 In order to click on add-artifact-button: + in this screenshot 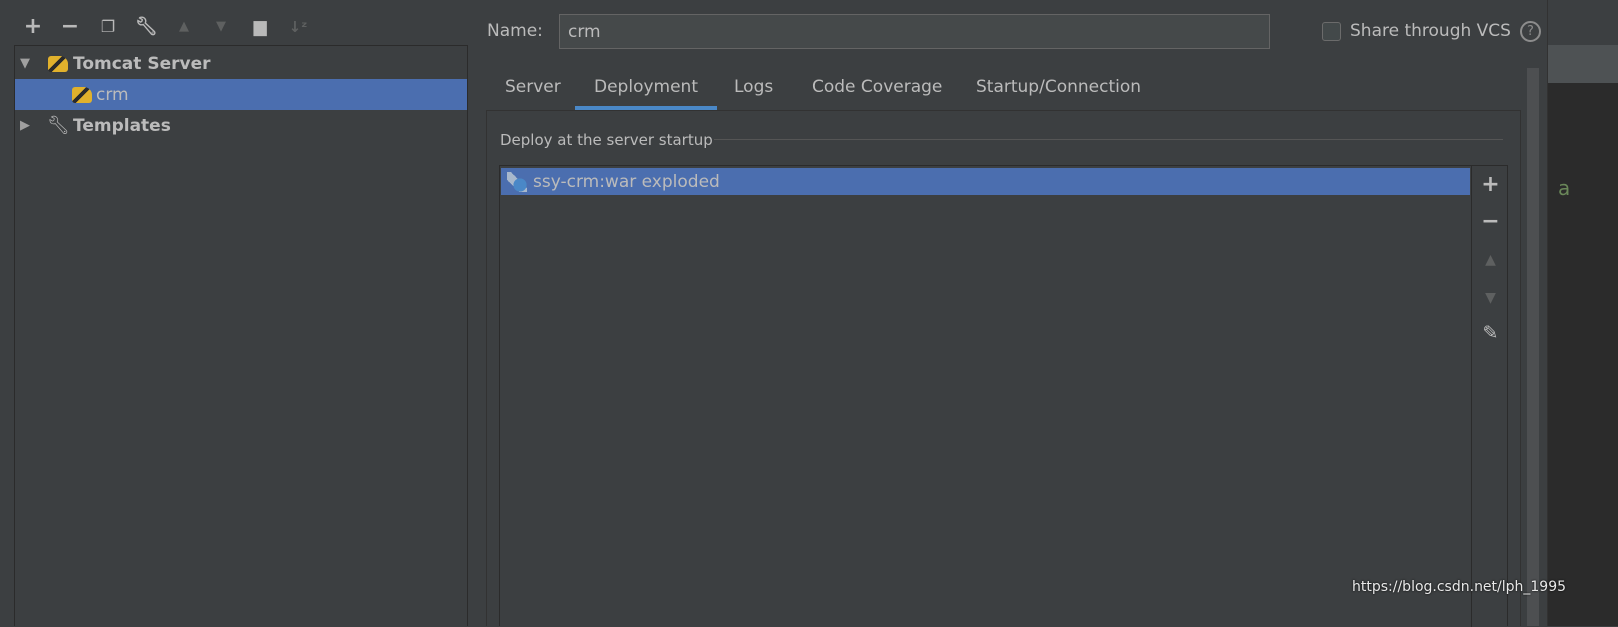, I will do `click(1490, 184)`.